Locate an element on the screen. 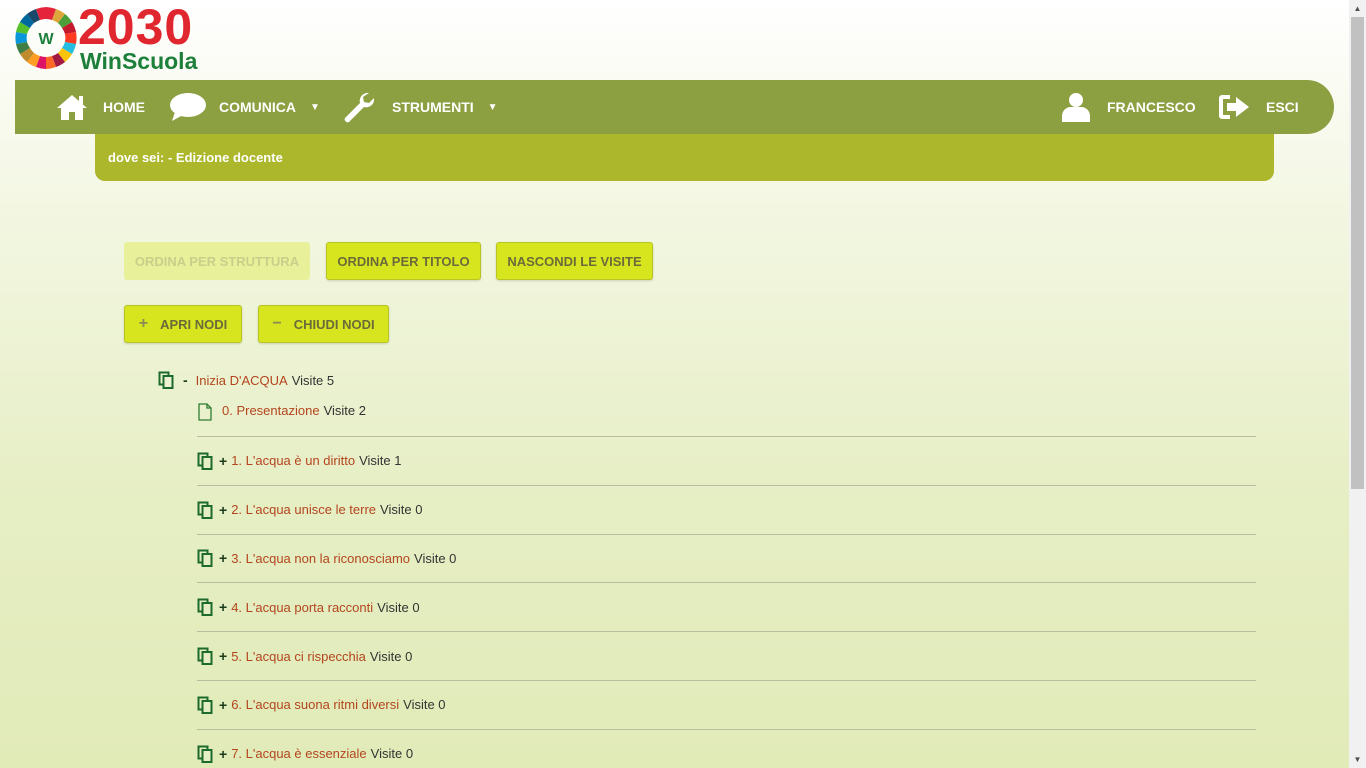  scroll-down-arrow-icon: ▼ is located at coordinates (1357, 759).